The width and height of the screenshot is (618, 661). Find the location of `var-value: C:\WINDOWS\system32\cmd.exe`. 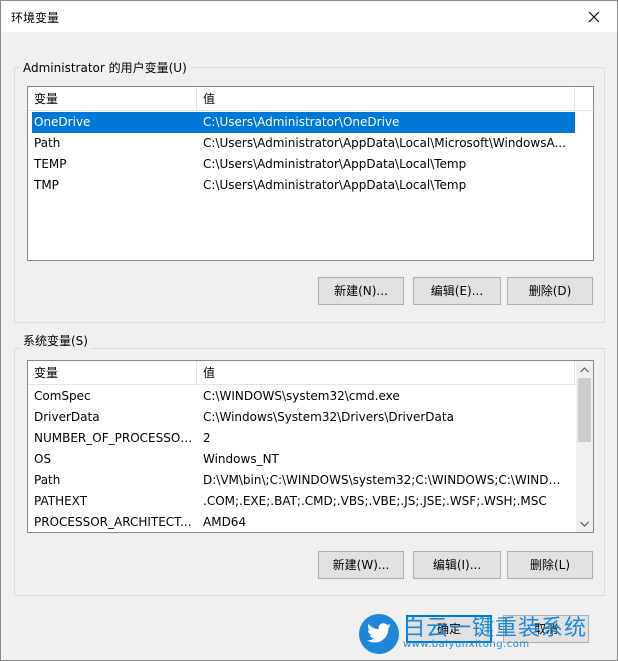

var-value: C:\WINDOWS\system32\cmd.exe is located at coordinates (301, 396).